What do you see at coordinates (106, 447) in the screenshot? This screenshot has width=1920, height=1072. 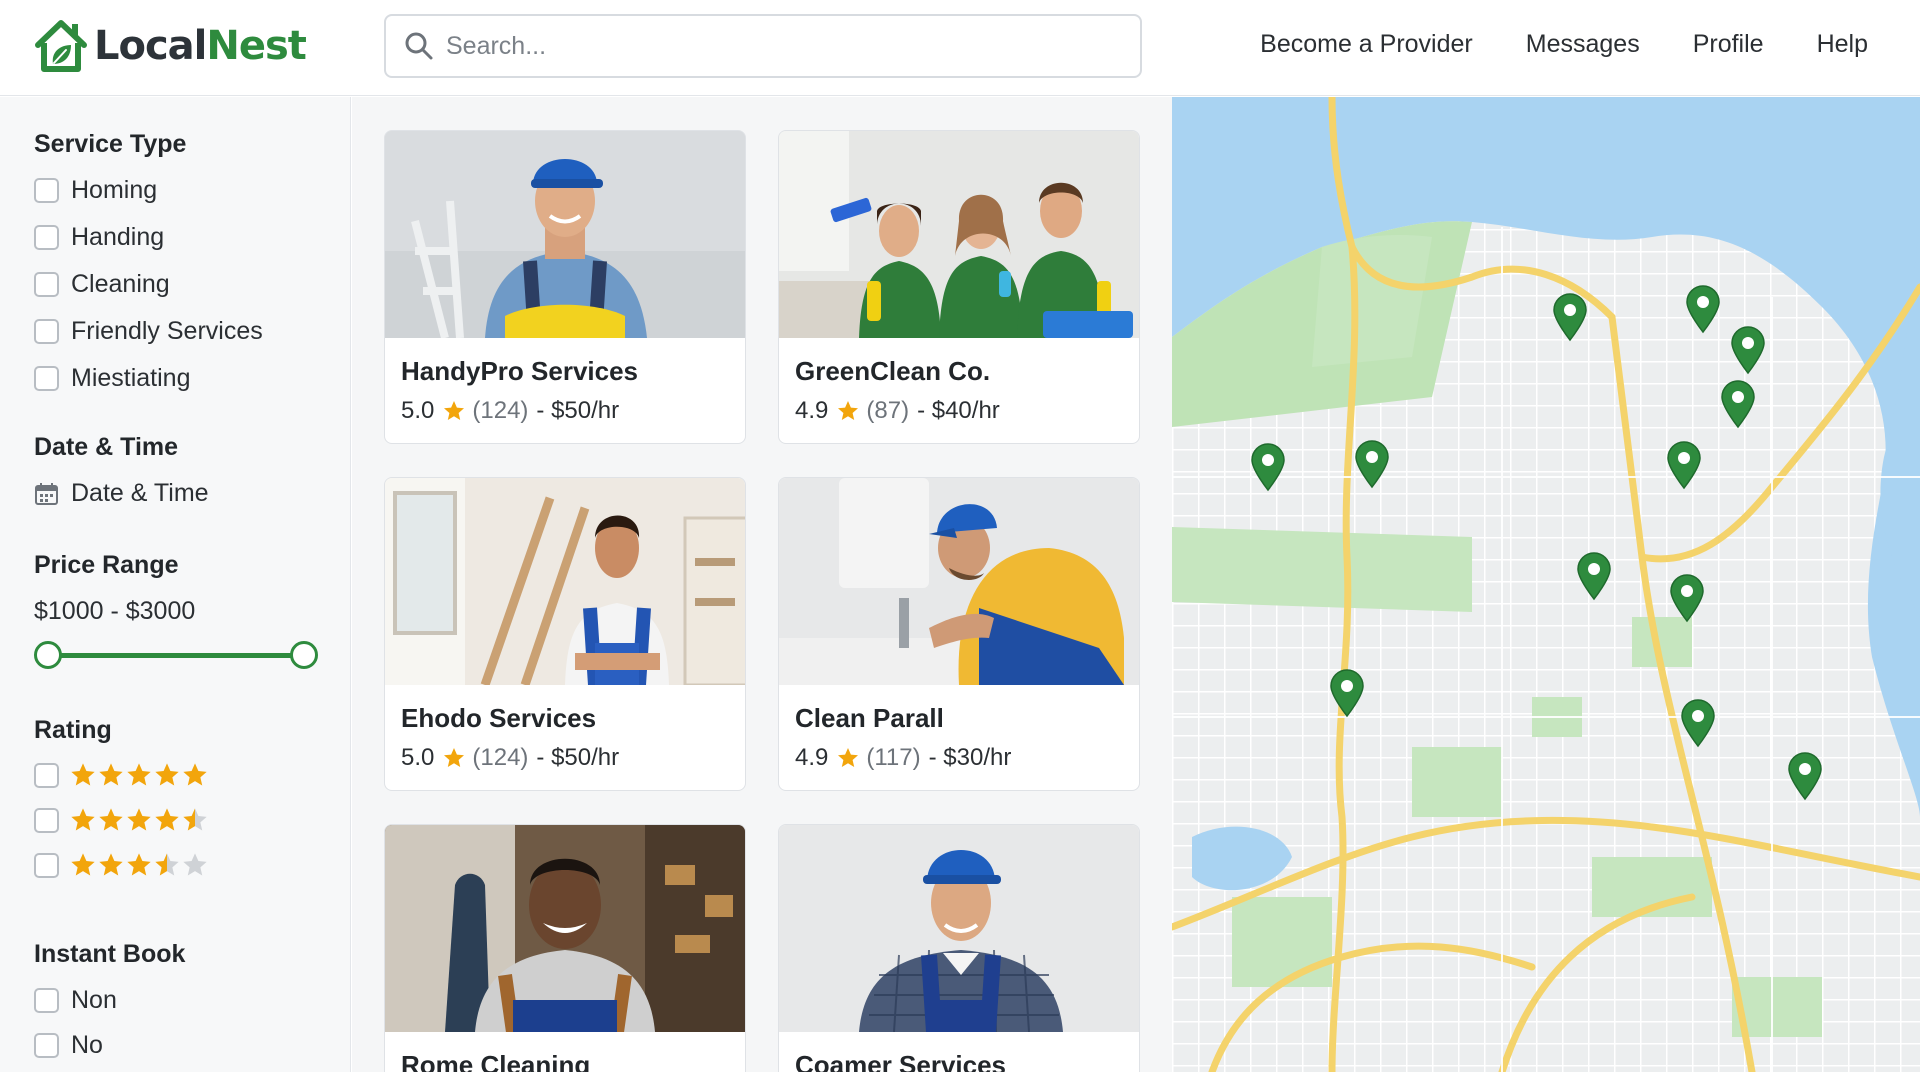 I see `date-time-title: Date & Time` at bounding box center [106, 447].